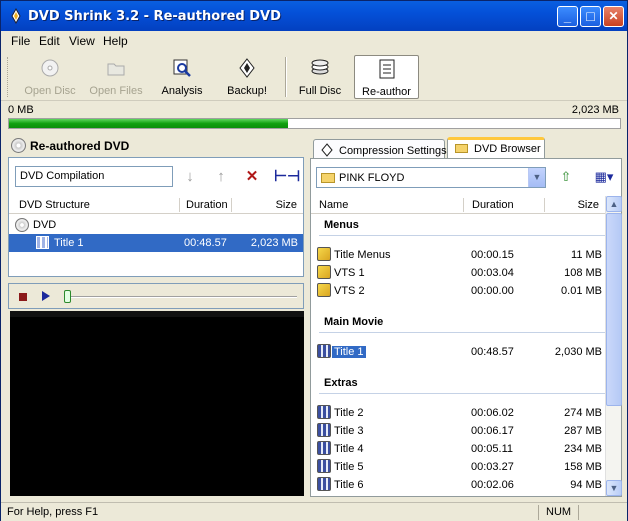 The width and height of the screenshot is (628, 521). I want to click on item-size: 108 MB, so click(583, 273).